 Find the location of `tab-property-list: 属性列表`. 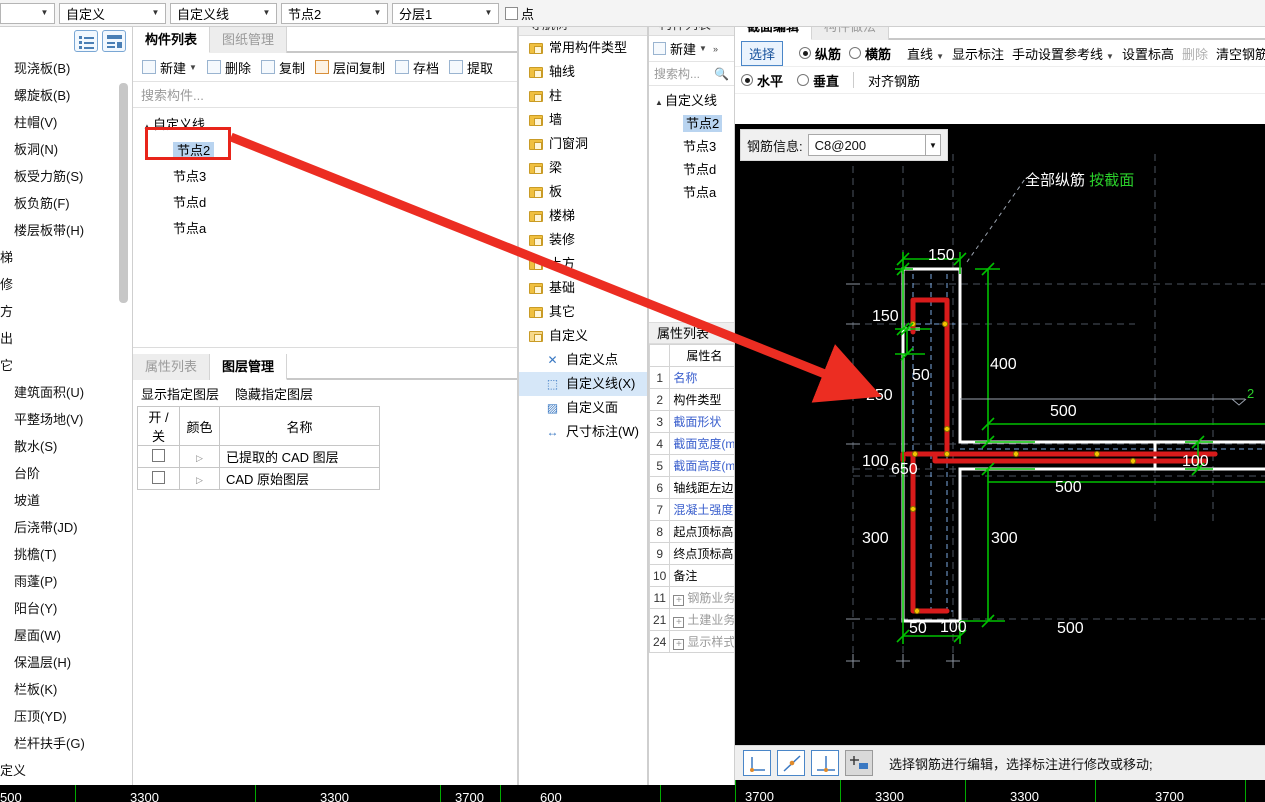

tab-property-list: 属性列表 is located at coordinates (172, 367).